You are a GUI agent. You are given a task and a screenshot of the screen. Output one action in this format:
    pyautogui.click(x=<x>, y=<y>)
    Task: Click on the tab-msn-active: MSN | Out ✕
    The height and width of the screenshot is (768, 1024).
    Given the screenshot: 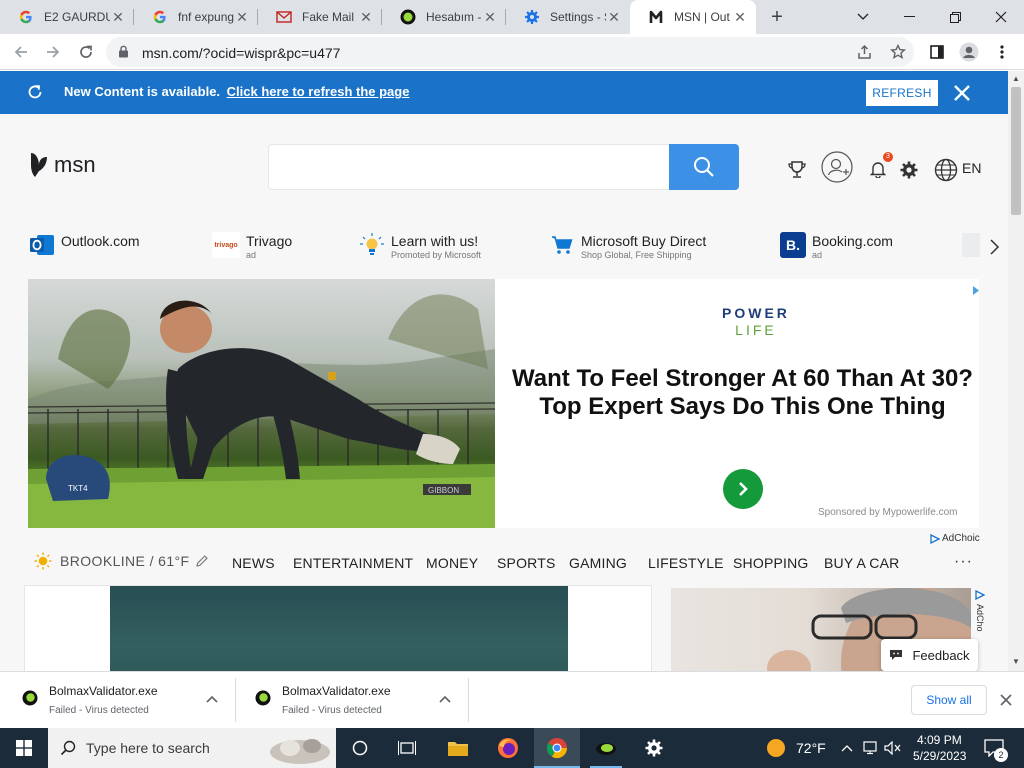 What is the action you would take?
    pyautogui.click(x=693, y=17)
    